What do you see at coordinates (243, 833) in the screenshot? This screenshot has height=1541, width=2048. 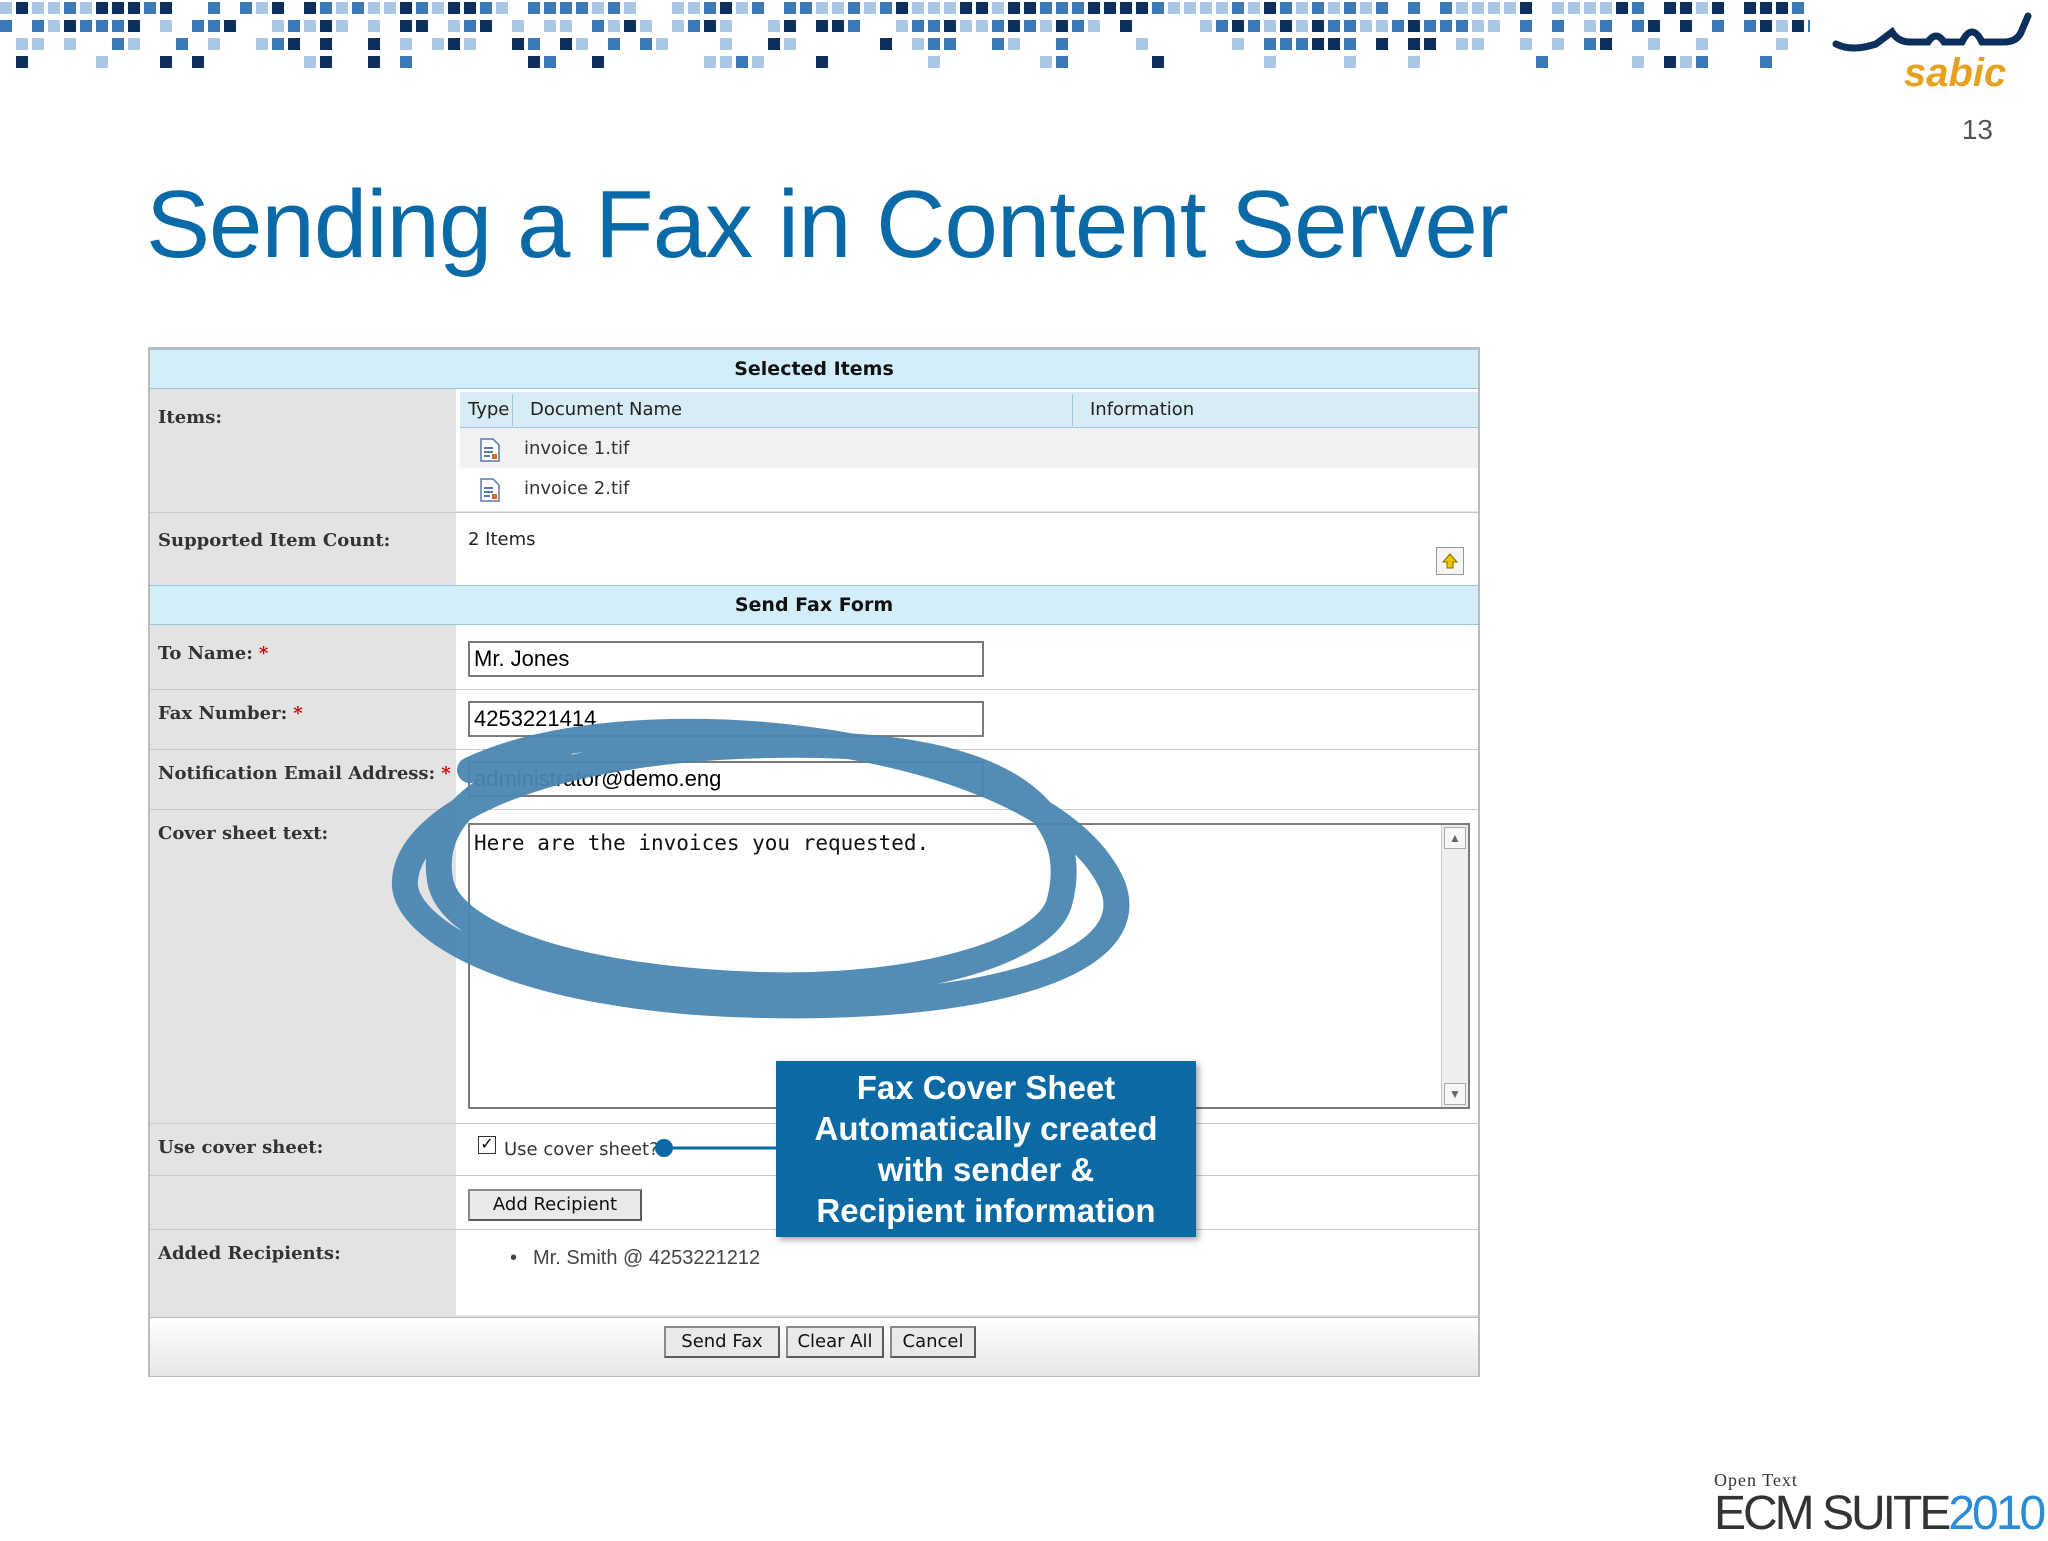 I see `cover-sheet-text-label: Cover sheet text:` at bounding box center [243, 833].